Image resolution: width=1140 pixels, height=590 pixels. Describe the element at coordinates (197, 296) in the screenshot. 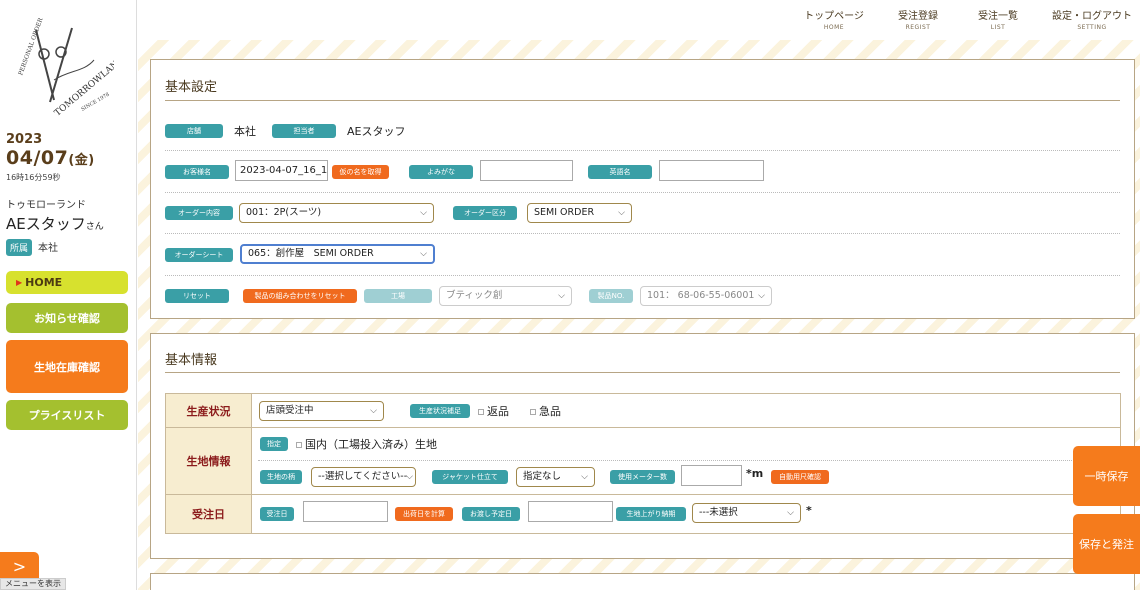

I see `reset-tag: リセット` at that location.